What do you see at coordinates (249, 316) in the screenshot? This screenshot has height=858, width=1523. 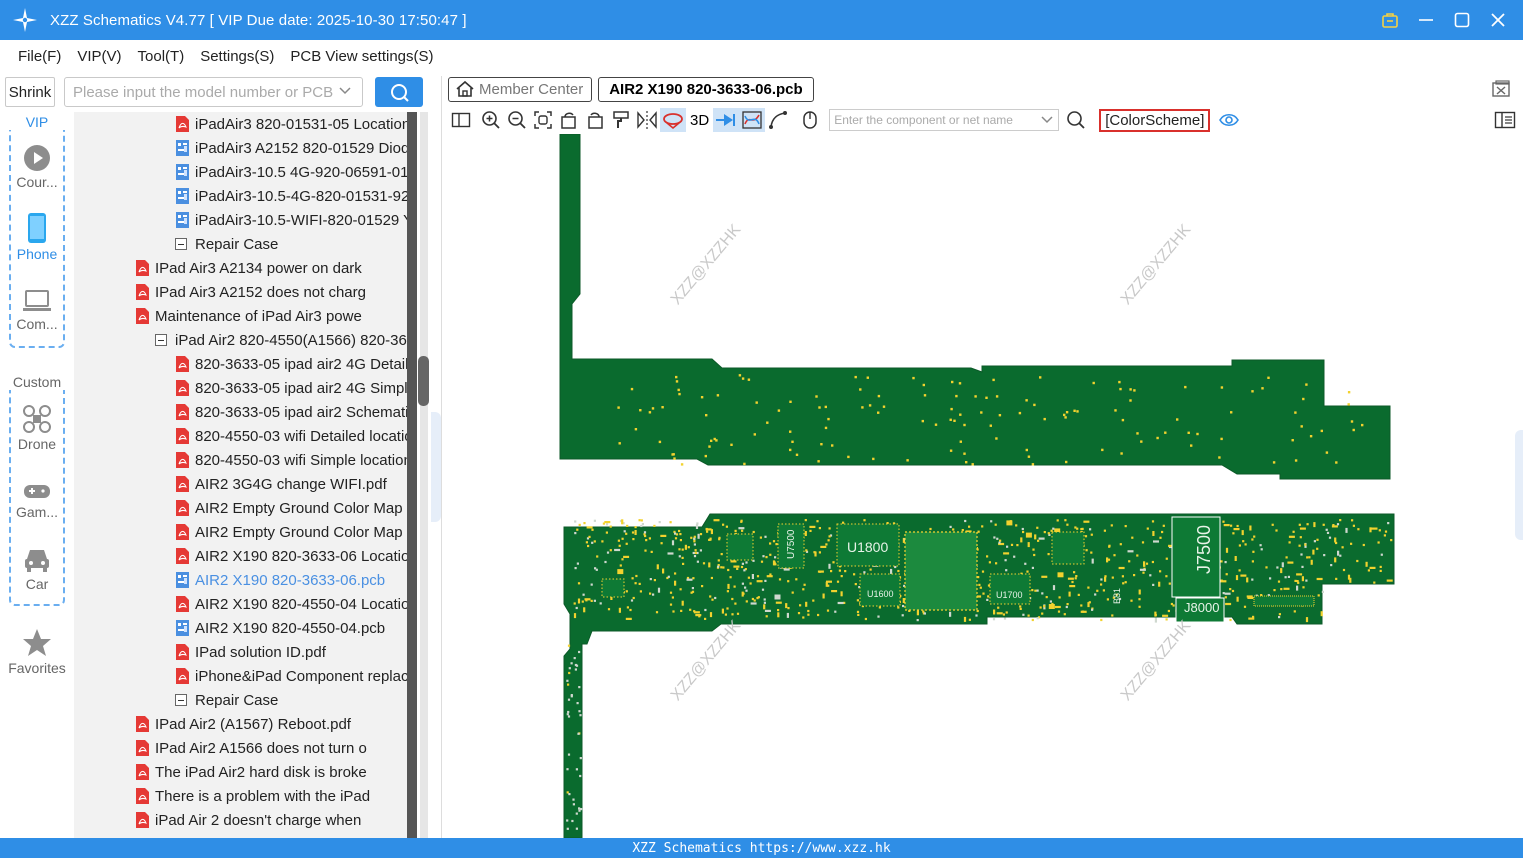 I see `tree-file-item: Maintenance of iPad Air3 powe` at bounding box center [249, 316].